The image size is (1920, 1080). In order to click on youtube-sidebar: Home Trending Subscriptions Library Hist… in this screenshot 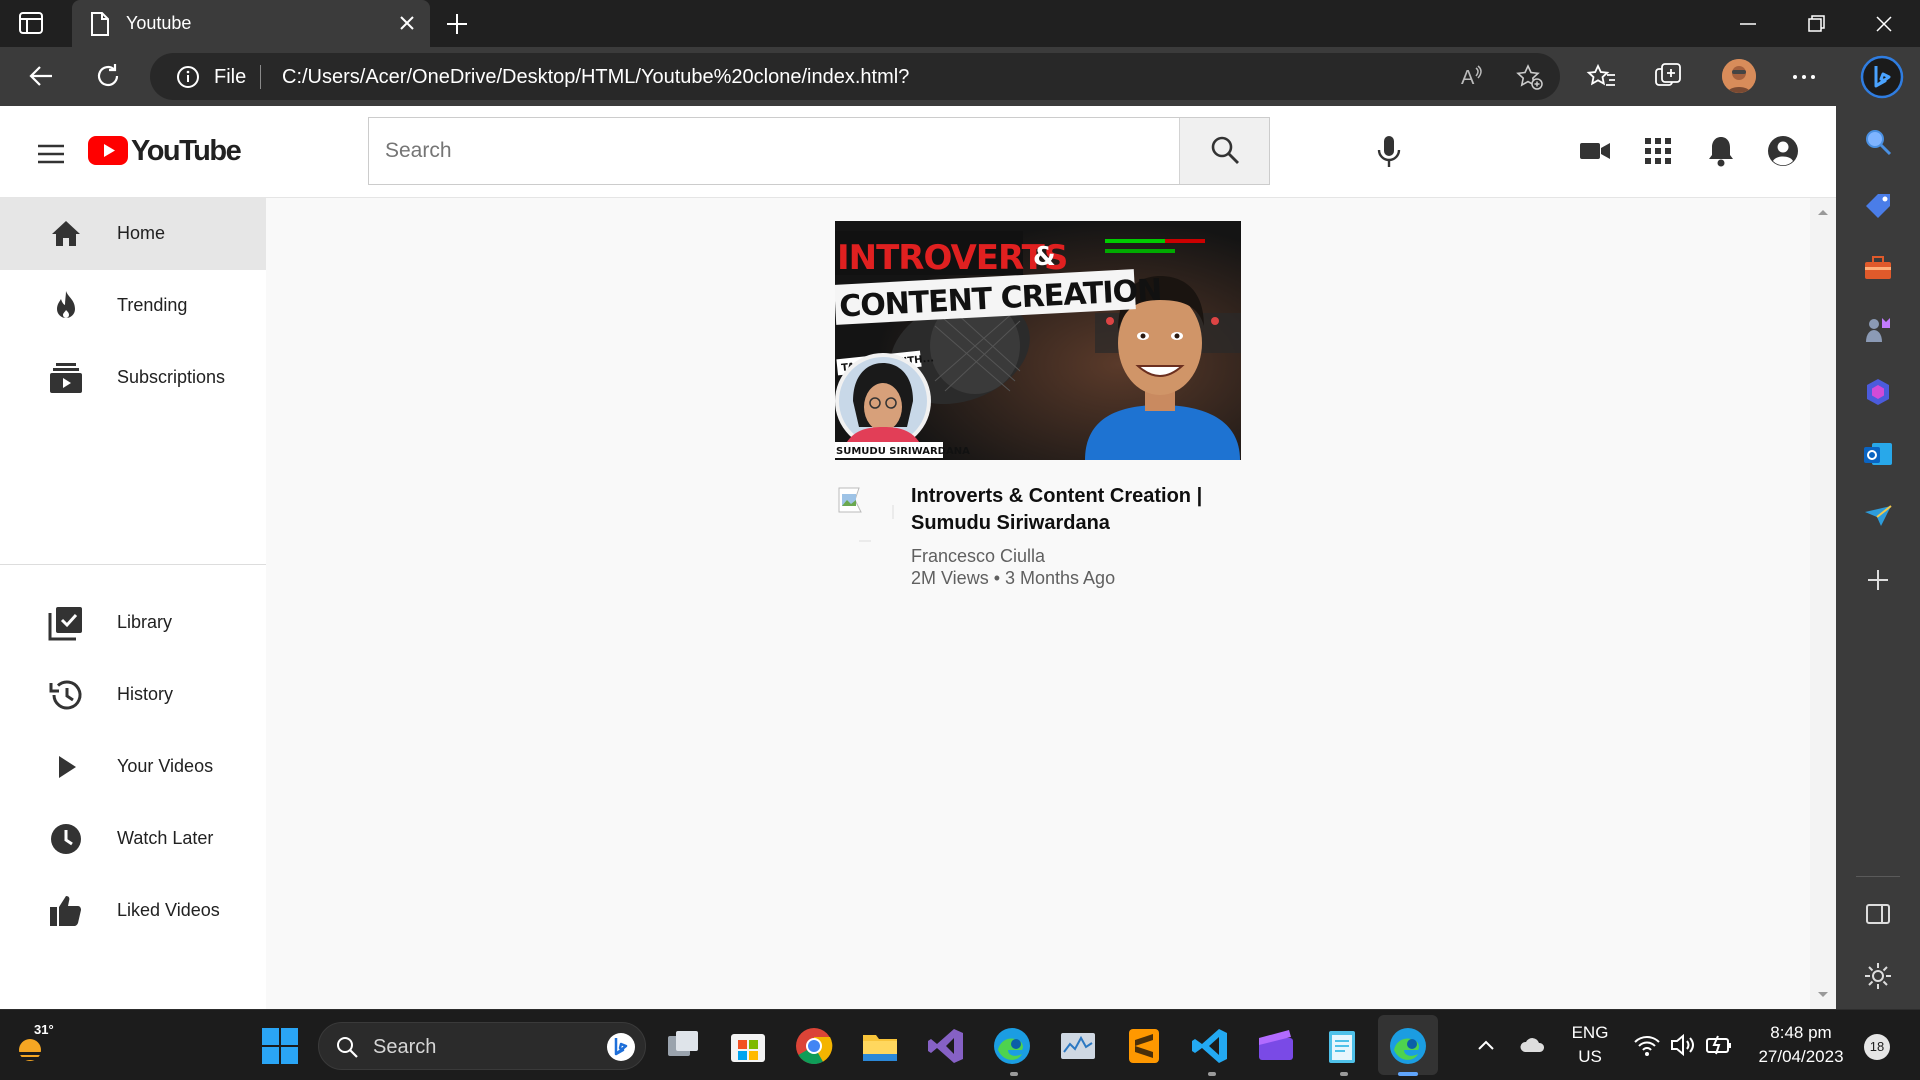, I will do `click(133, 603)`.